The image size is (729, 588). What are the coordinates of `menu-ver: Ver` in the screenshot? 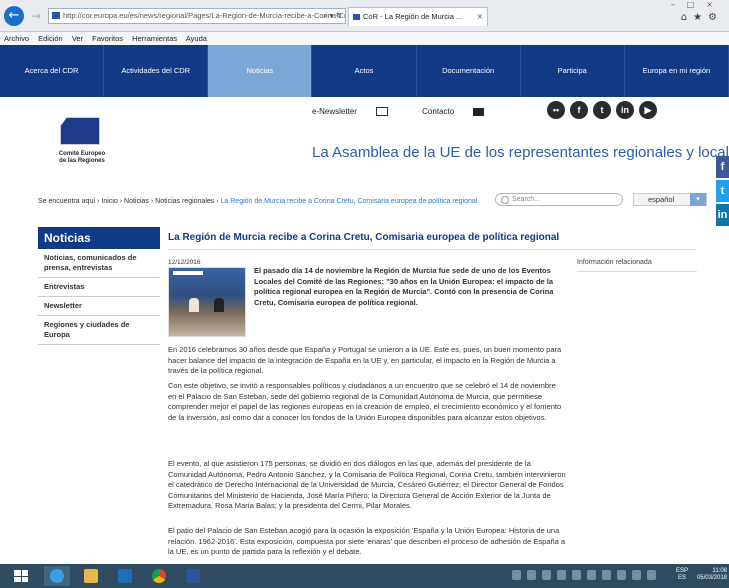 It's located at (77, 38).